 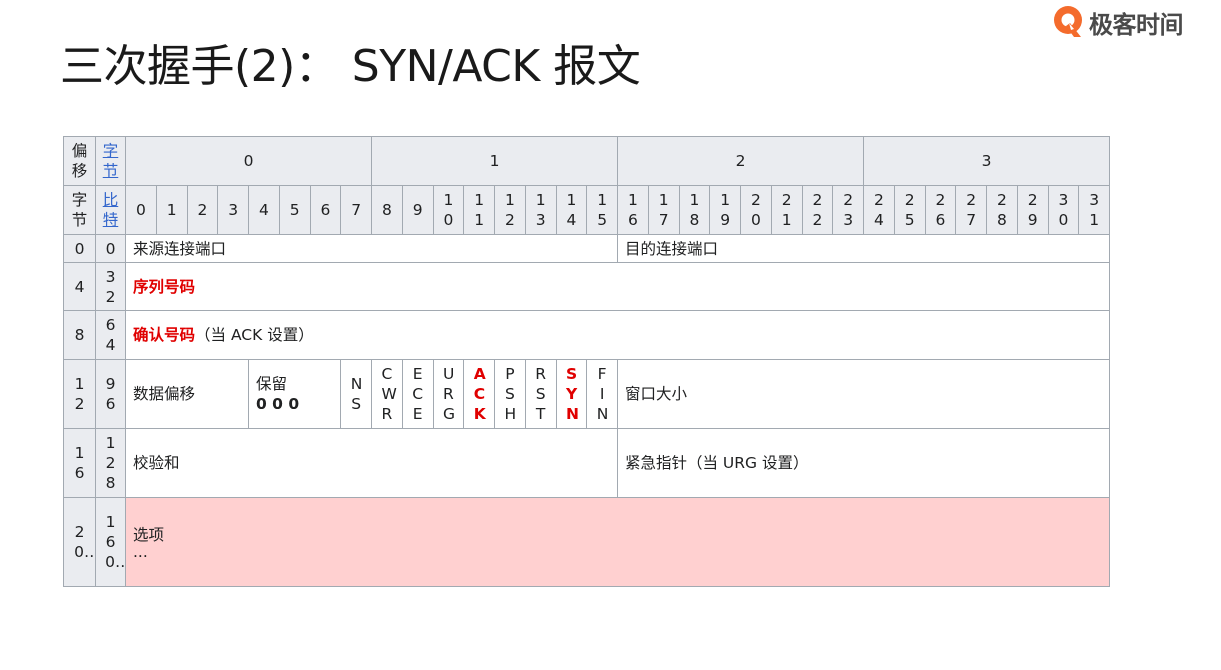 What do you see at coordinates (479, 210) in the screenshot?
I see `bit-header-11: 11` at bounding box center [479, 210].